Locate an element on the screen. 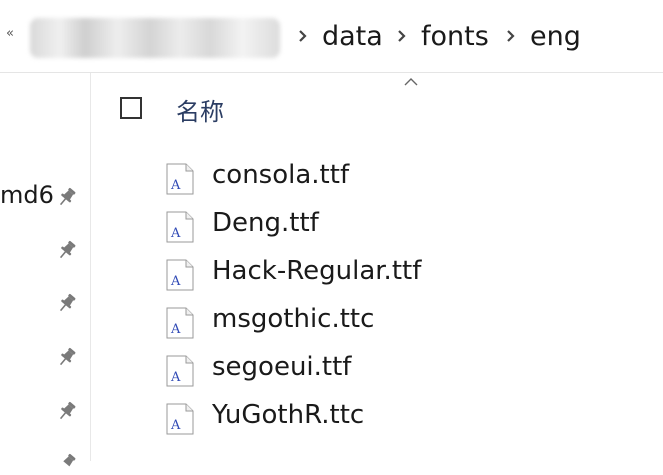 The image size is (663, 475). column-header-name: 名称 is located at coordinates (200, 109).